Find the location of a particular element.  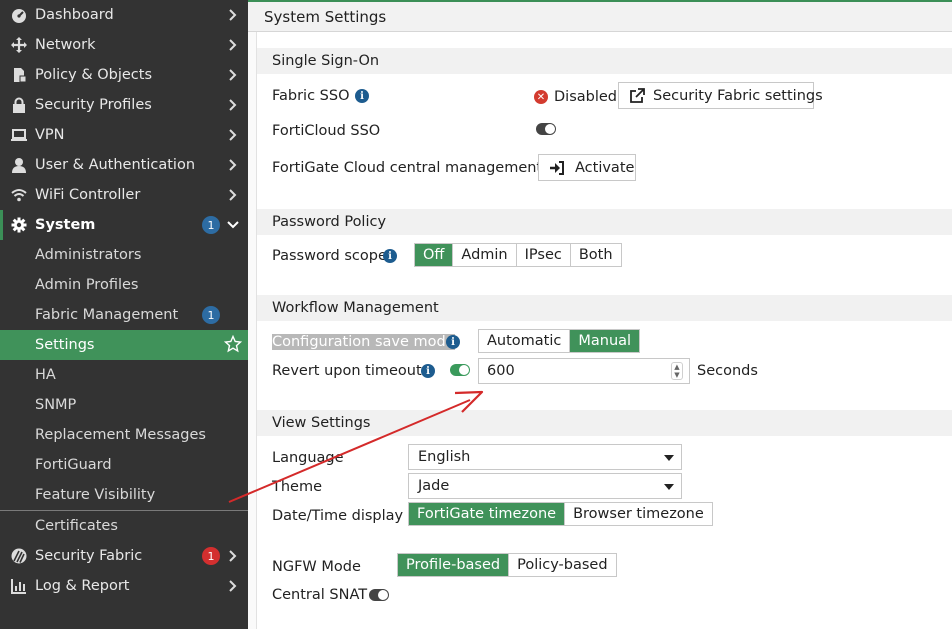

chevron-down-icon is located at coordinates (233, 225).